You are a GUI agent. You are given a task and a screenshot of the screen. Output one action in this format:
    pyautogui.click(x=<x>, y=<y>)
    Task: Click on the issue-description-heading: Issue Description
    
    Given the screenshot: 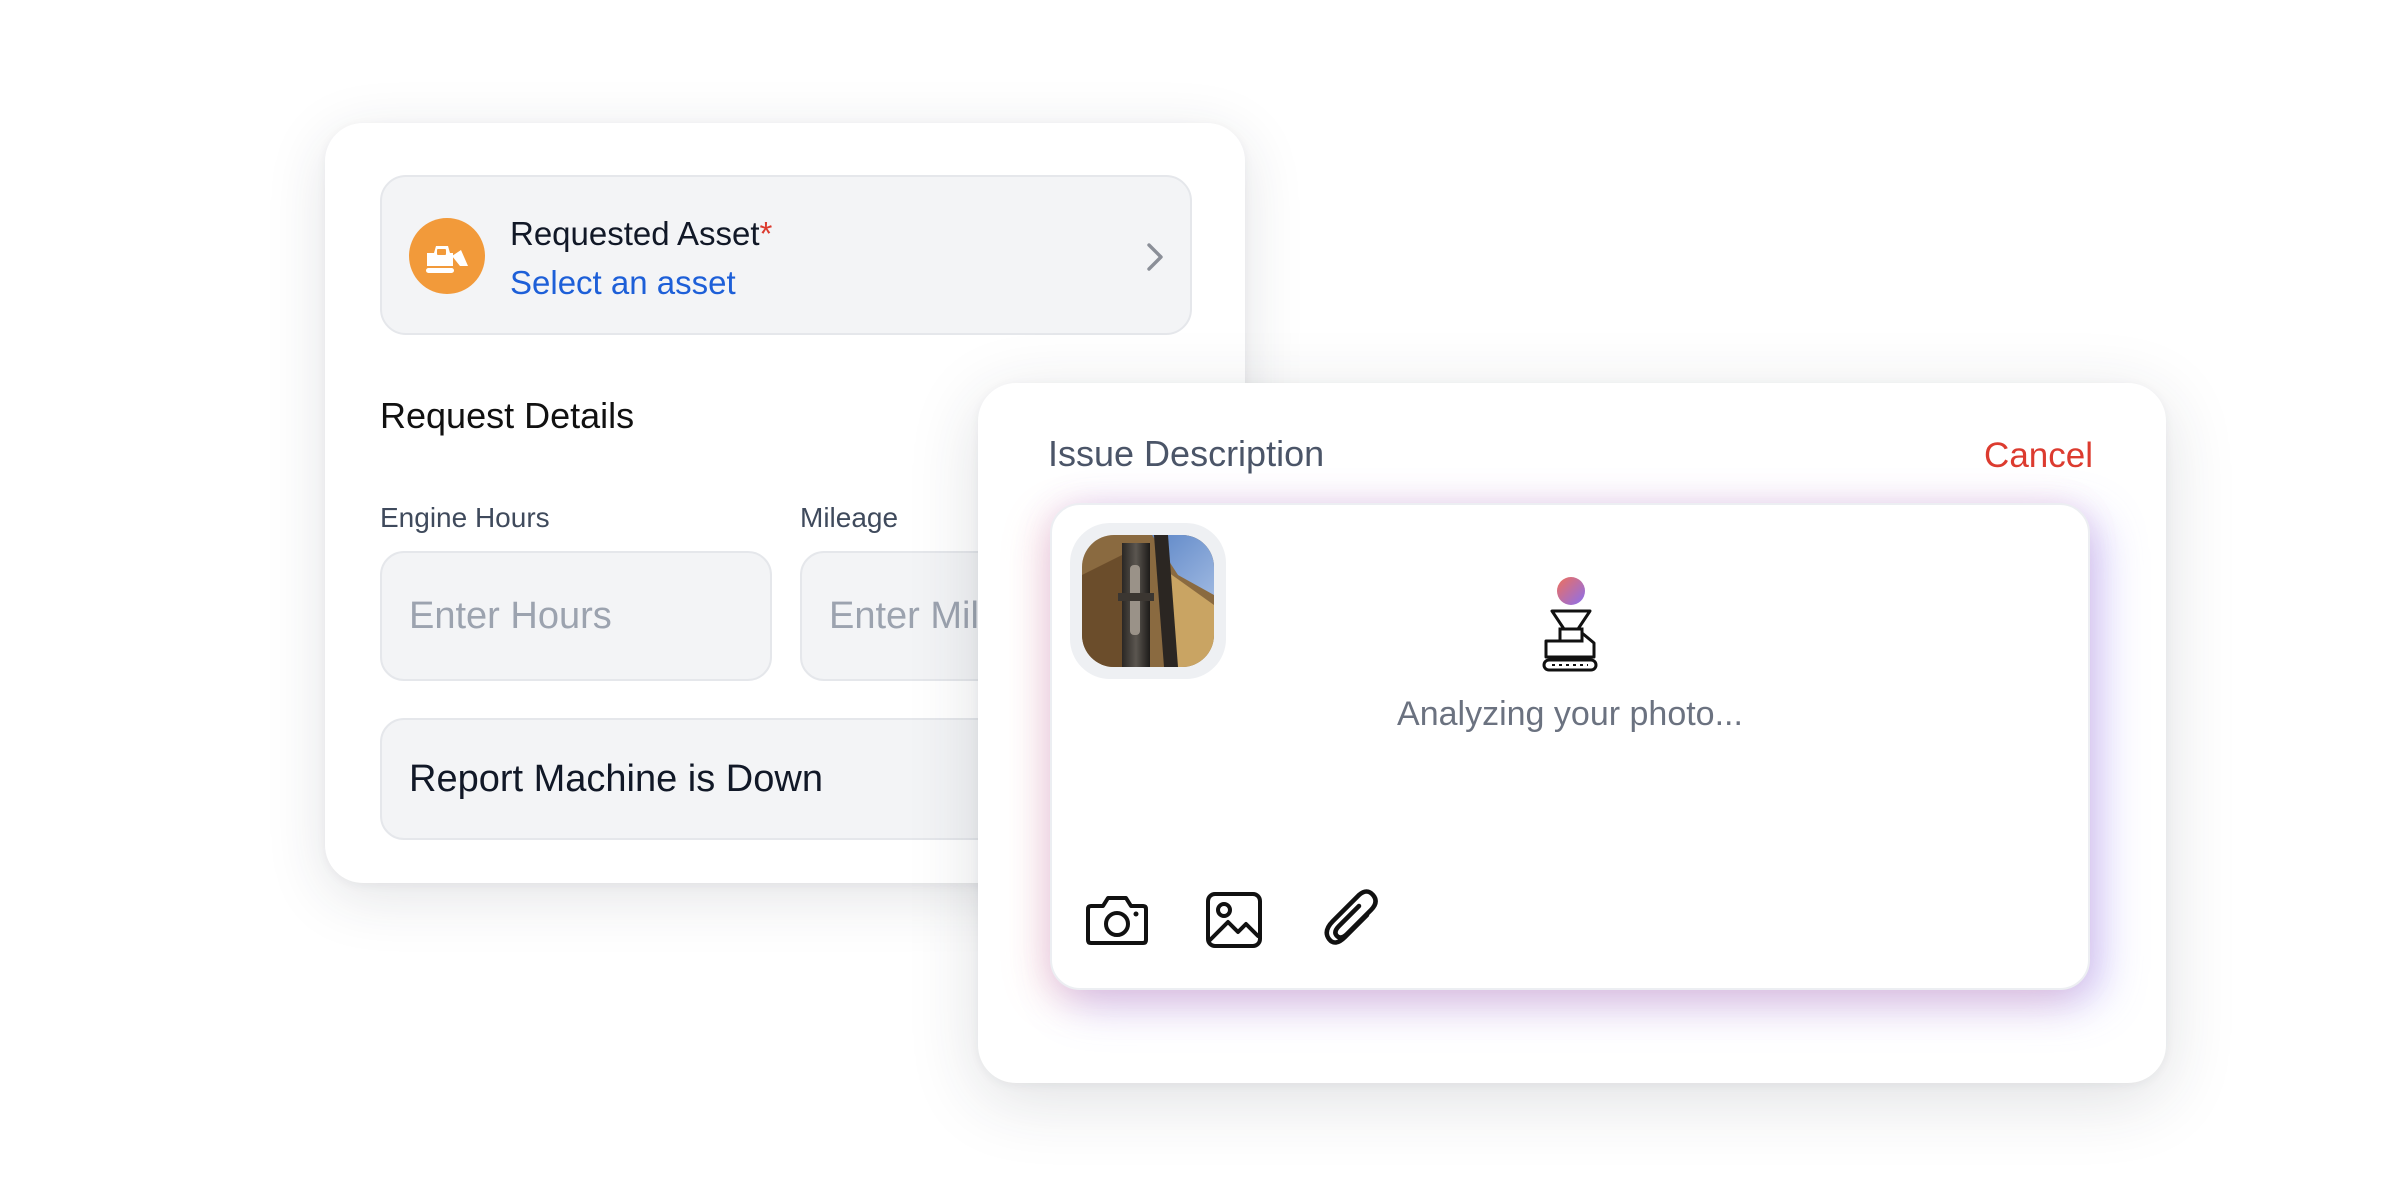 What is the action you would take?
    pyautogui.click(x=1186, y=453)
    